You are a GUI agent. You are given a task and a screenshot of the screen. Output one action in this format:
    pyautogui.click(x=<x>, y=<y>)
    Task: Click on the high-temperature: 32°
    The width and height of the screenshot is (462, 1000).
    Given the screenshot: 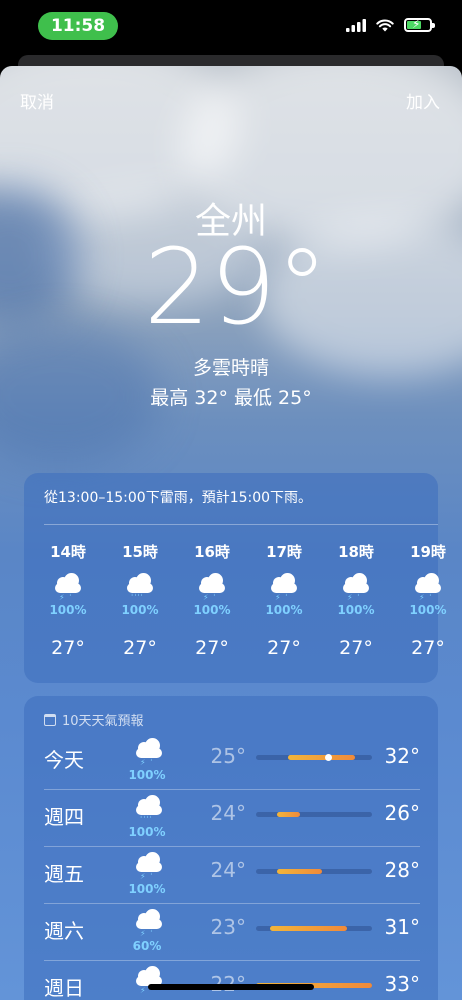 What is the action you would take?
    pyautogui.click(x=402, y=756)
    